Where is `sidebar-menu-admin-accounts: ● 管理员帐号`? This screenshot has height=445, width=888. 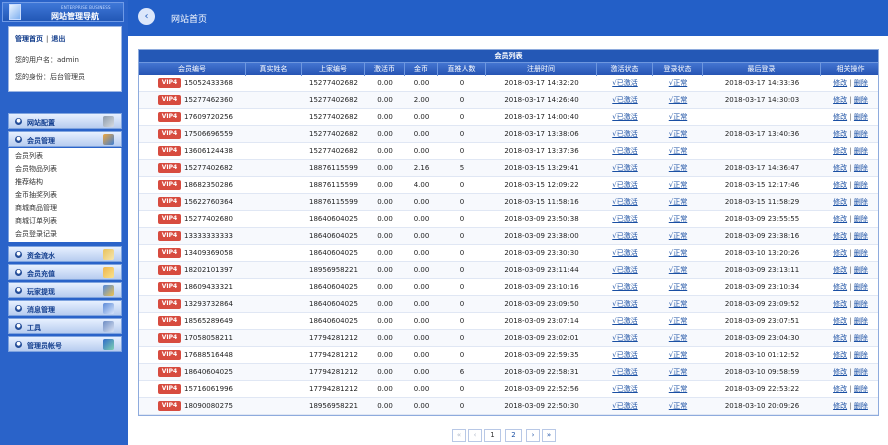
sidebar-menu-admin-accounts: ● 管理员帐号 is located at coordinates (65, 344).